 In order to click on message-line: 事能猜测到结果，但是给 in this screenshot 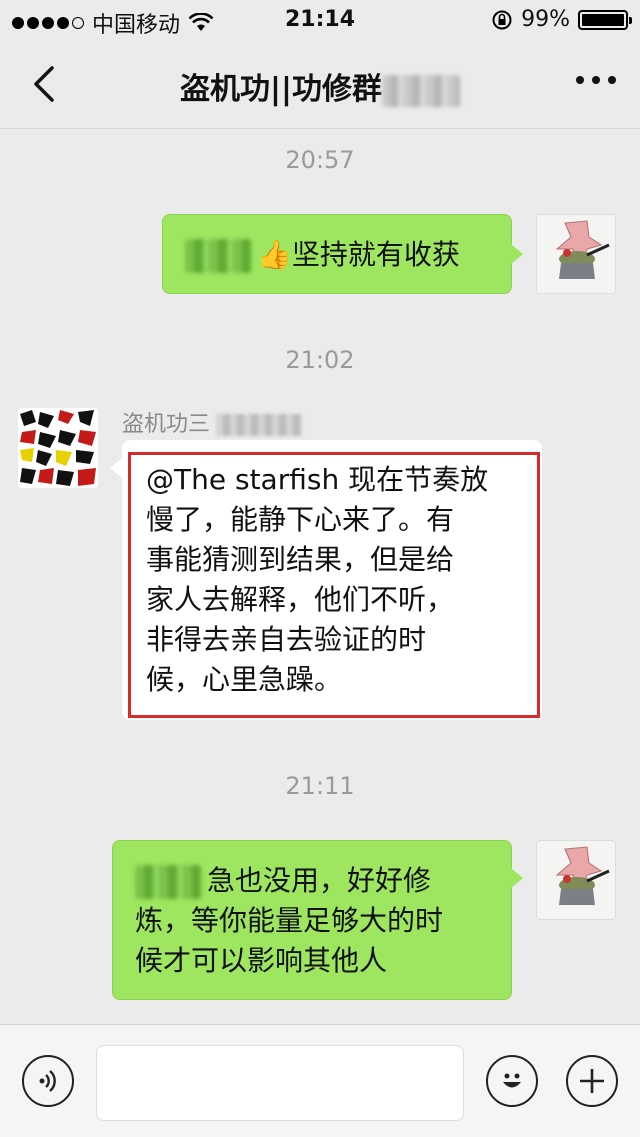, I will do `click(300, 559)`.